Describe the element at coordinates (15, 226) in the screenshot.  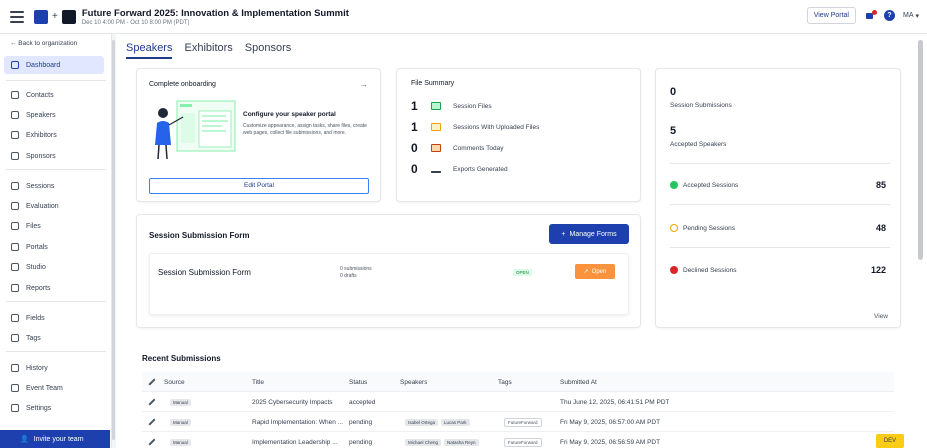
I see `files-icon` at that location.